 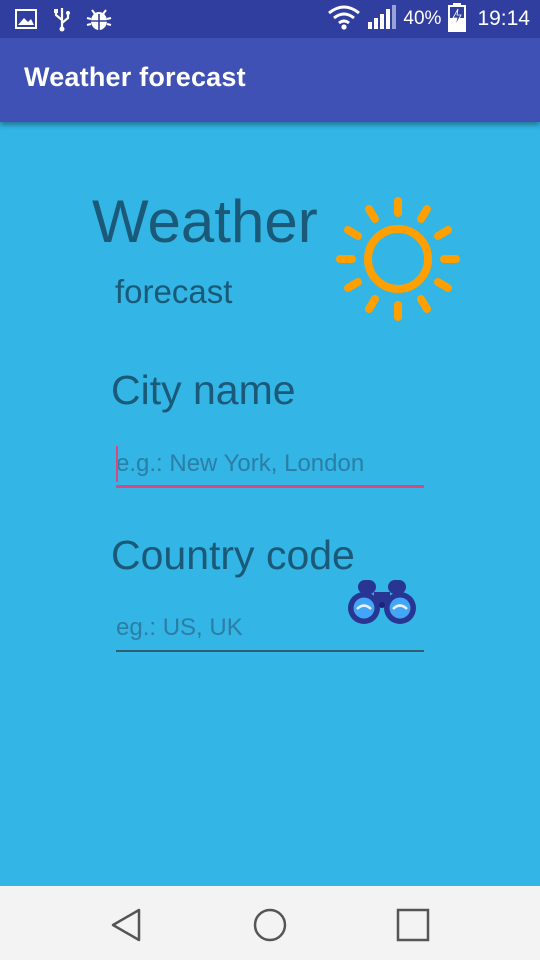 What do you see at coordinates (233, 555) in the screenshot?
I see `country-code-label: Country code` at bounding box center [233, 555].